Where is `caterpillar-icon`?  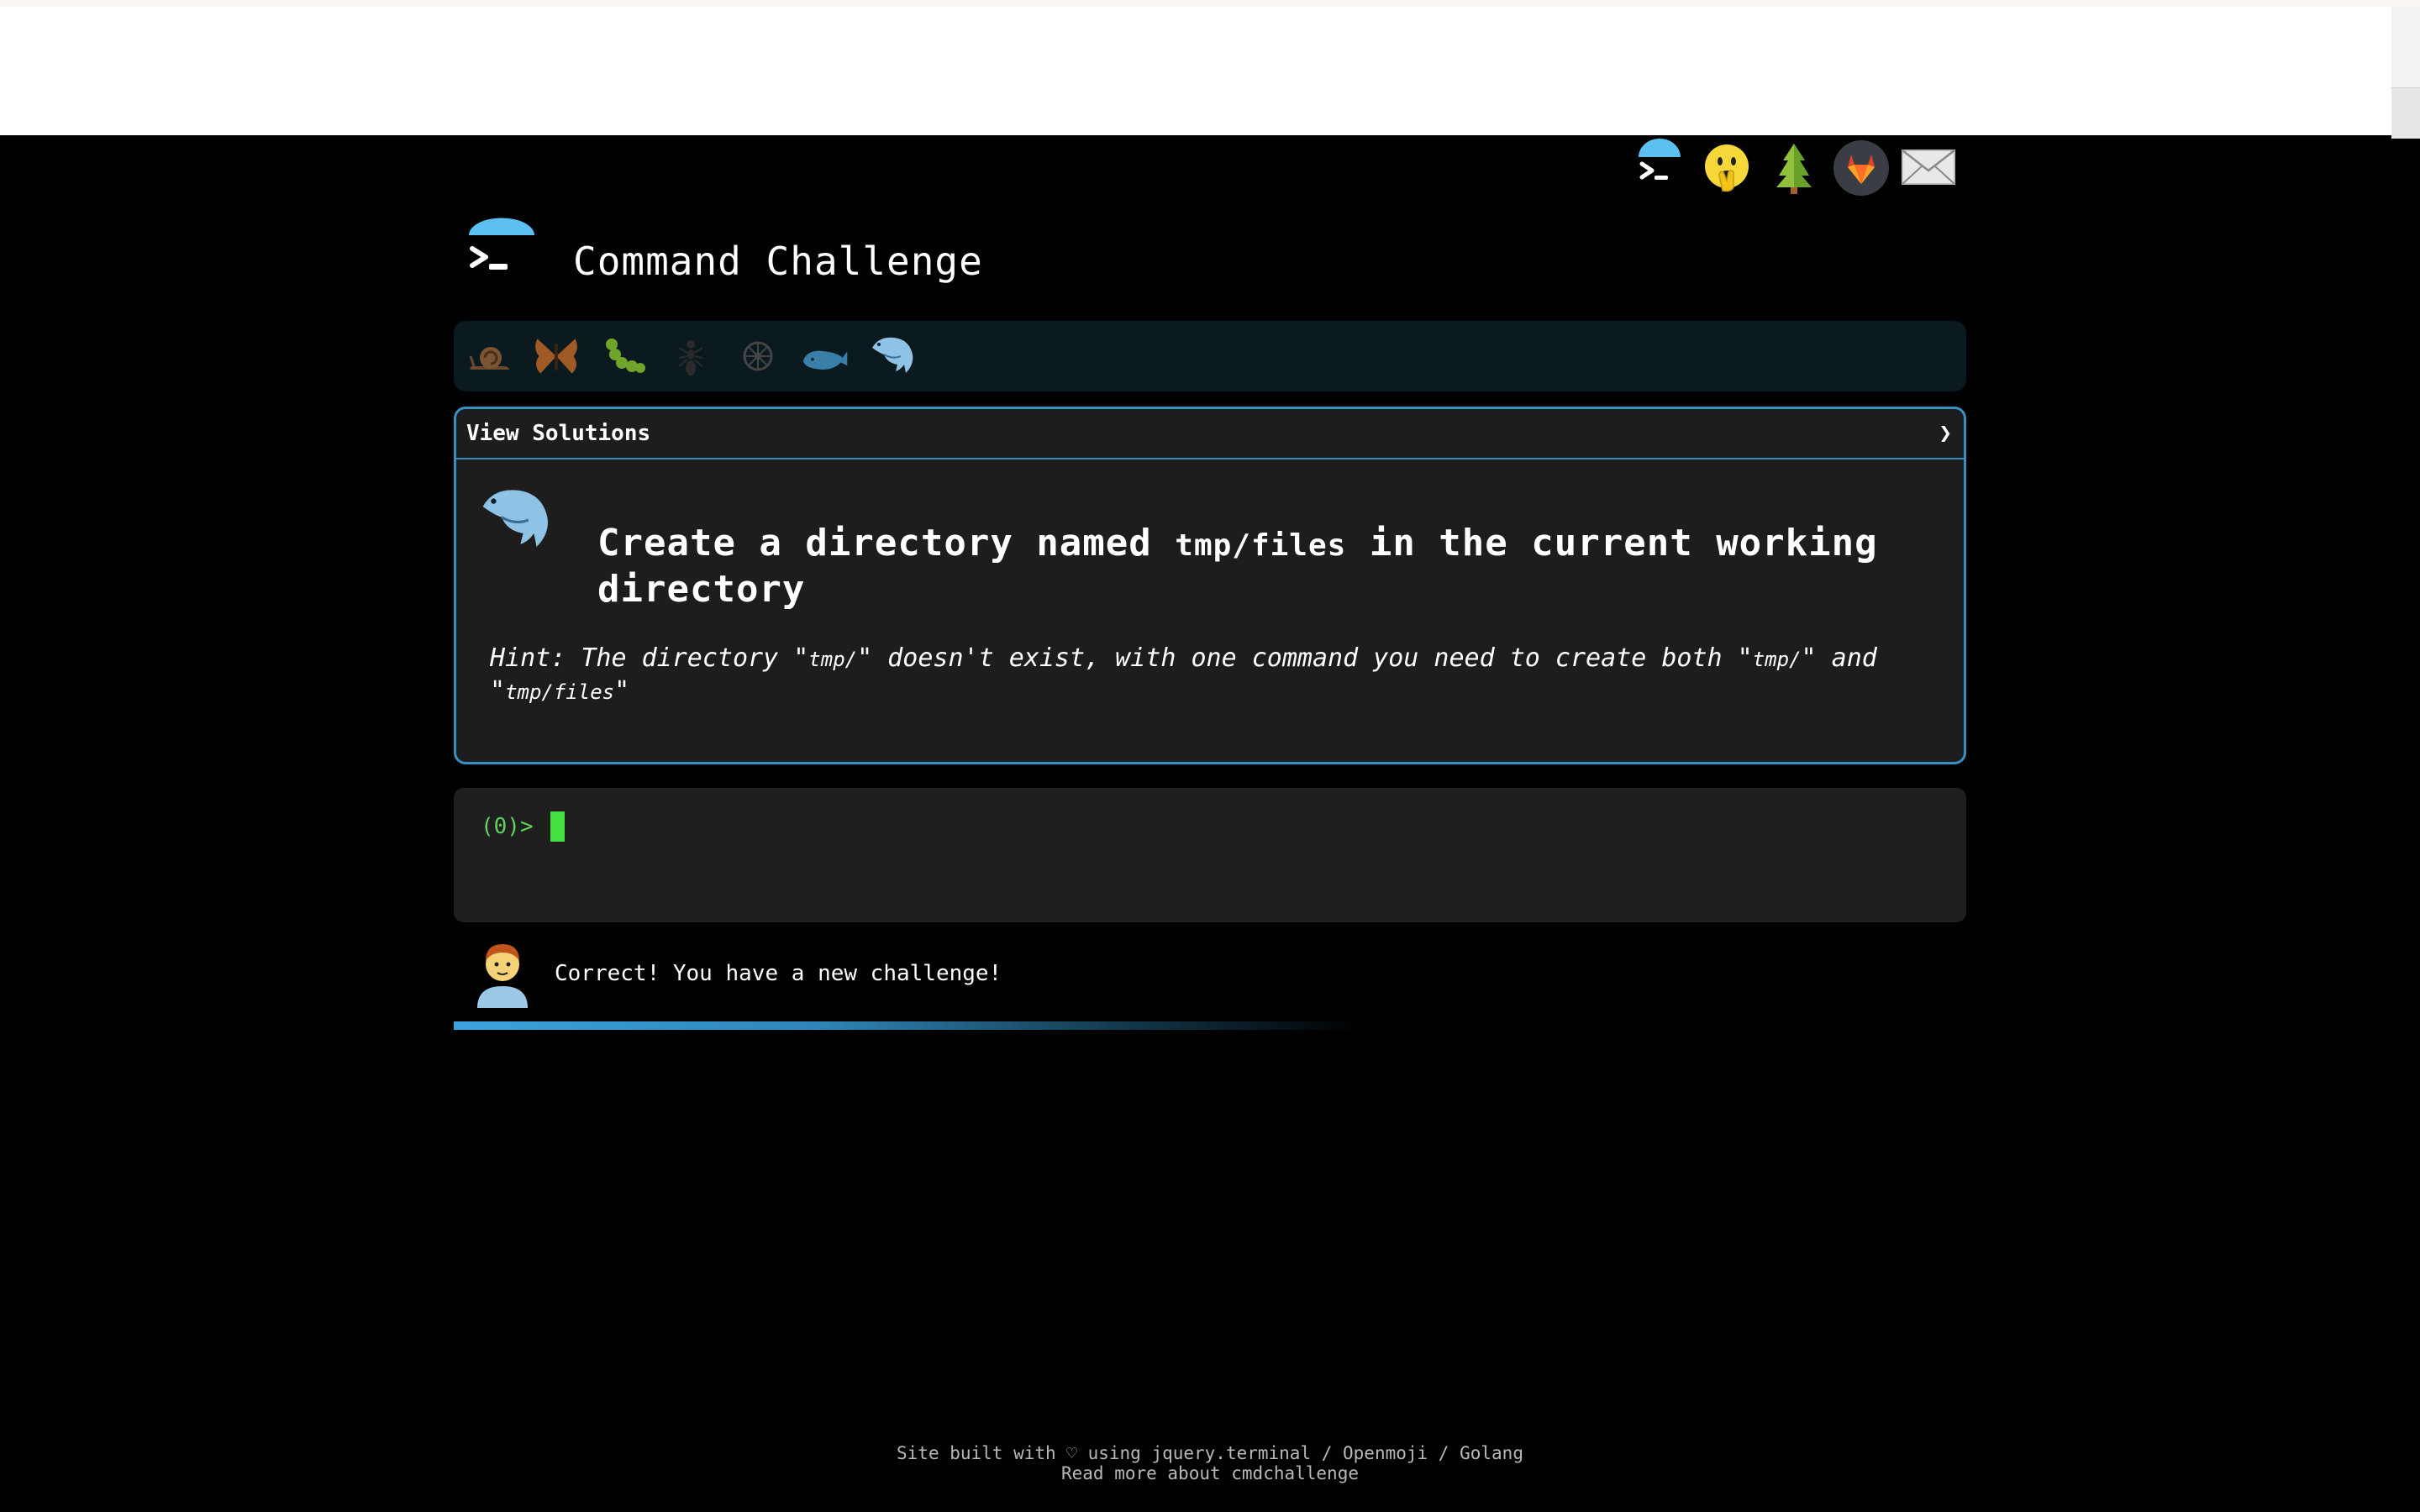
caterpillar-icon is located at coordinates (623, 356).